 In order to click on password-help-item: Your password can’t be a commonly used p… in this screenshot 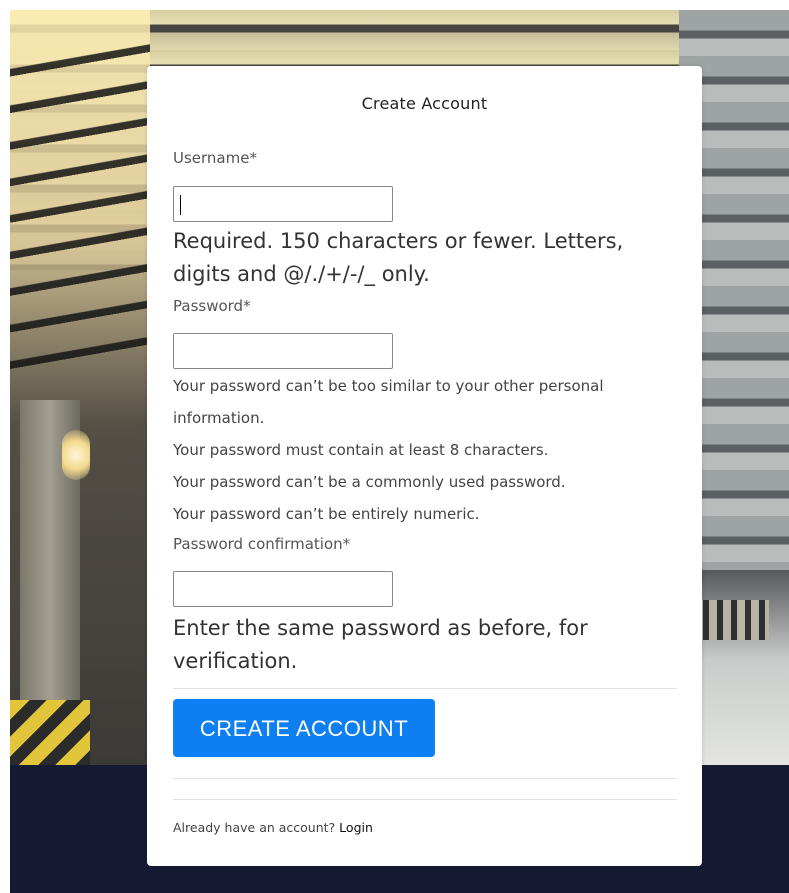, I will do `click(369, 482)`.